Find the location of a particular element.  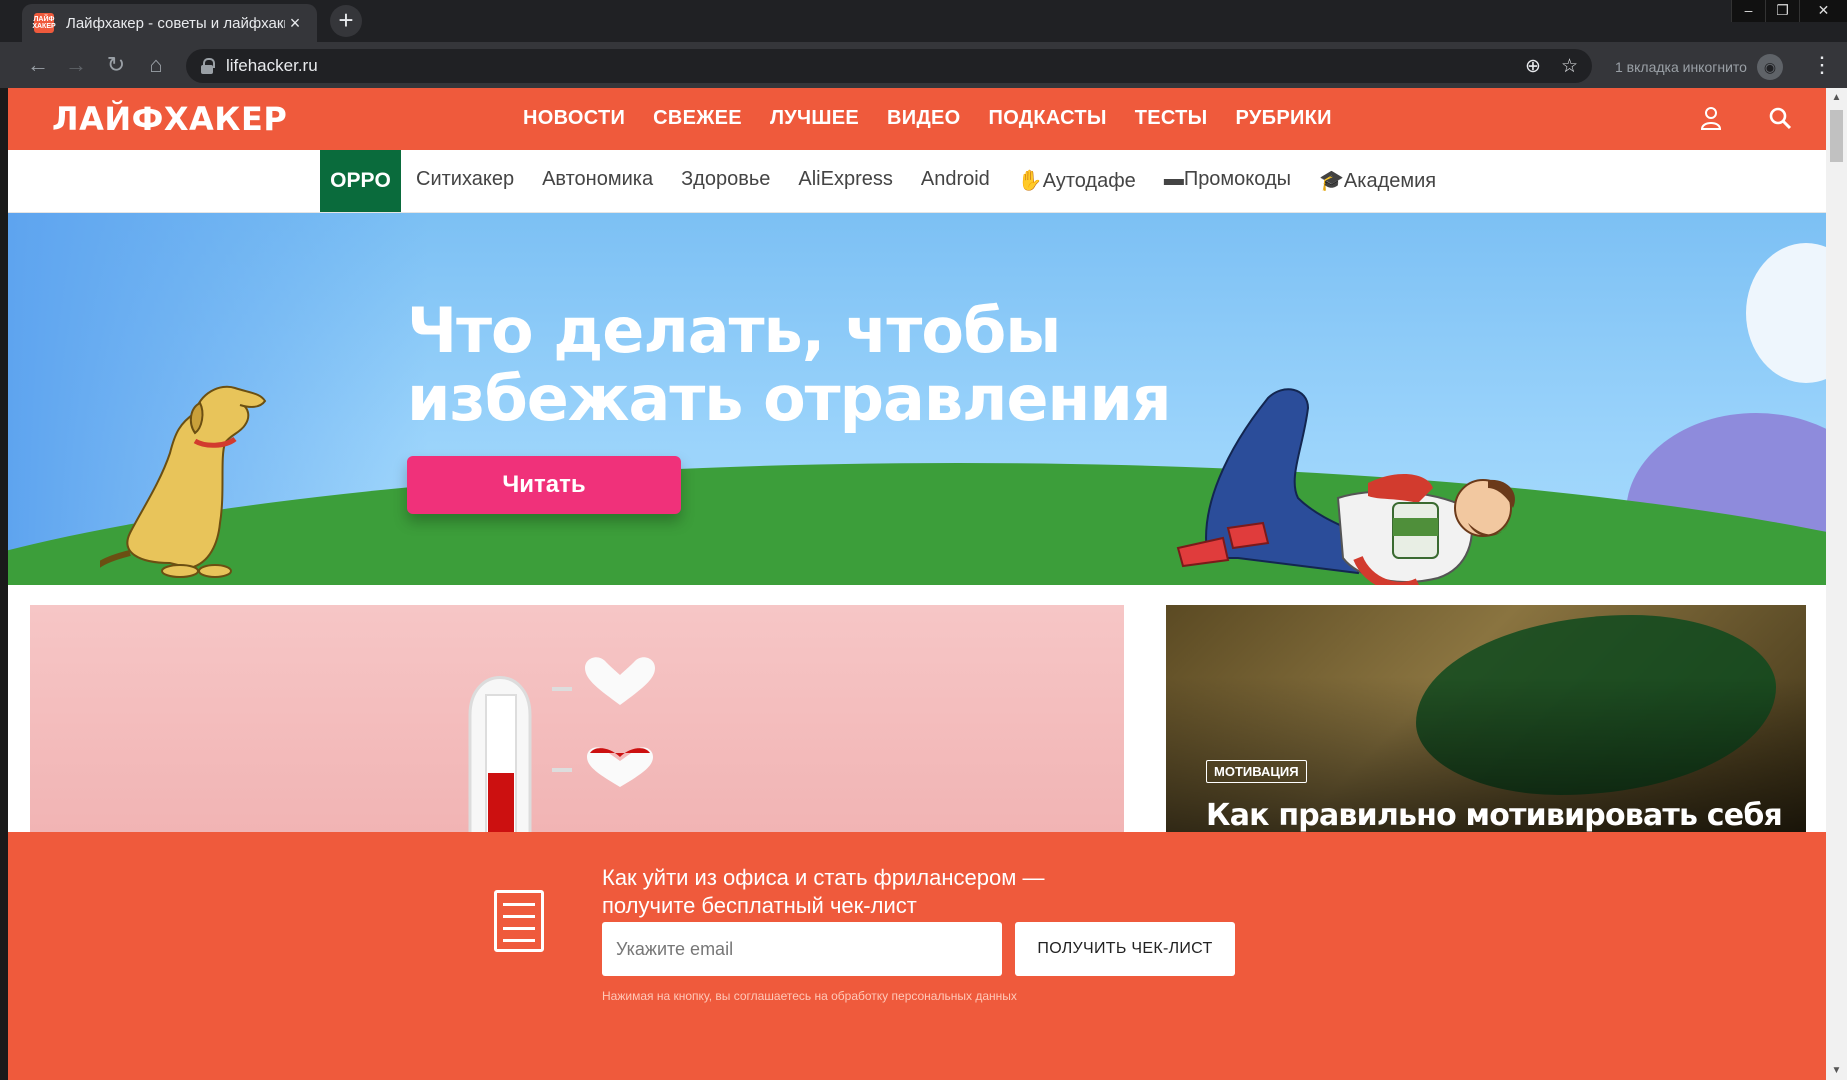

address-bar: lifehacker.ru ⊕ ☆ is located at coordinates (889, 66).